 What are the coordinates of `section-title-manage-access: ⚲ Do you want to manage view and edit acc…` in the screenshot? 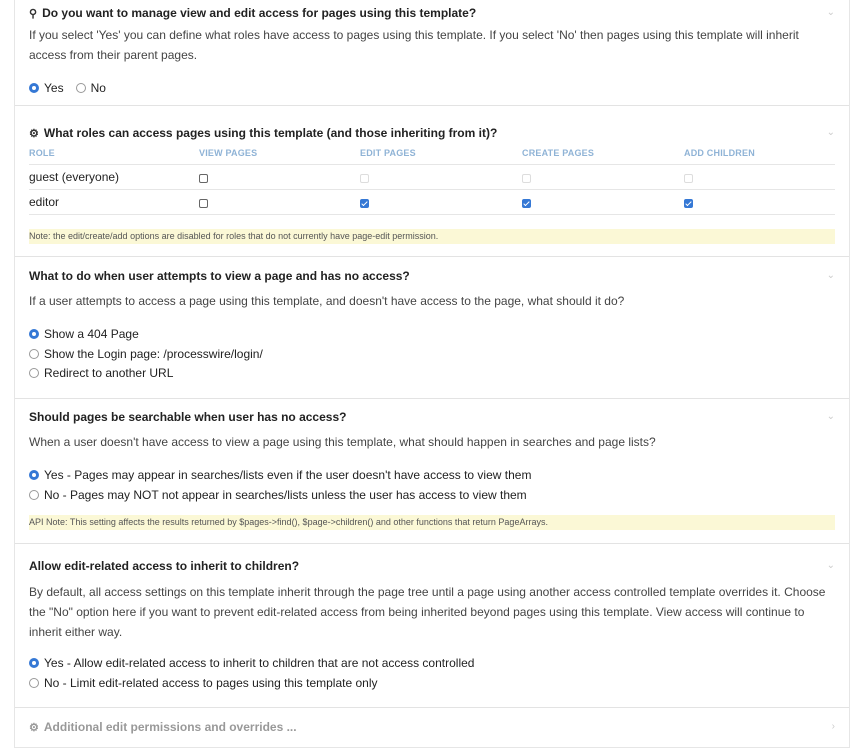 It's located at (252, 13).